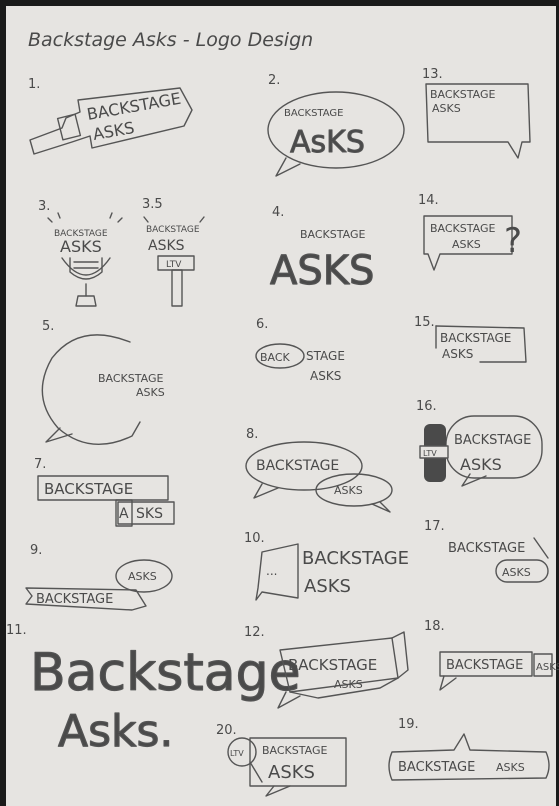  What do you see at coordinates (434, 526) in the screenshot?
I see `number-17: 17.` at bounding box center [434, 526].